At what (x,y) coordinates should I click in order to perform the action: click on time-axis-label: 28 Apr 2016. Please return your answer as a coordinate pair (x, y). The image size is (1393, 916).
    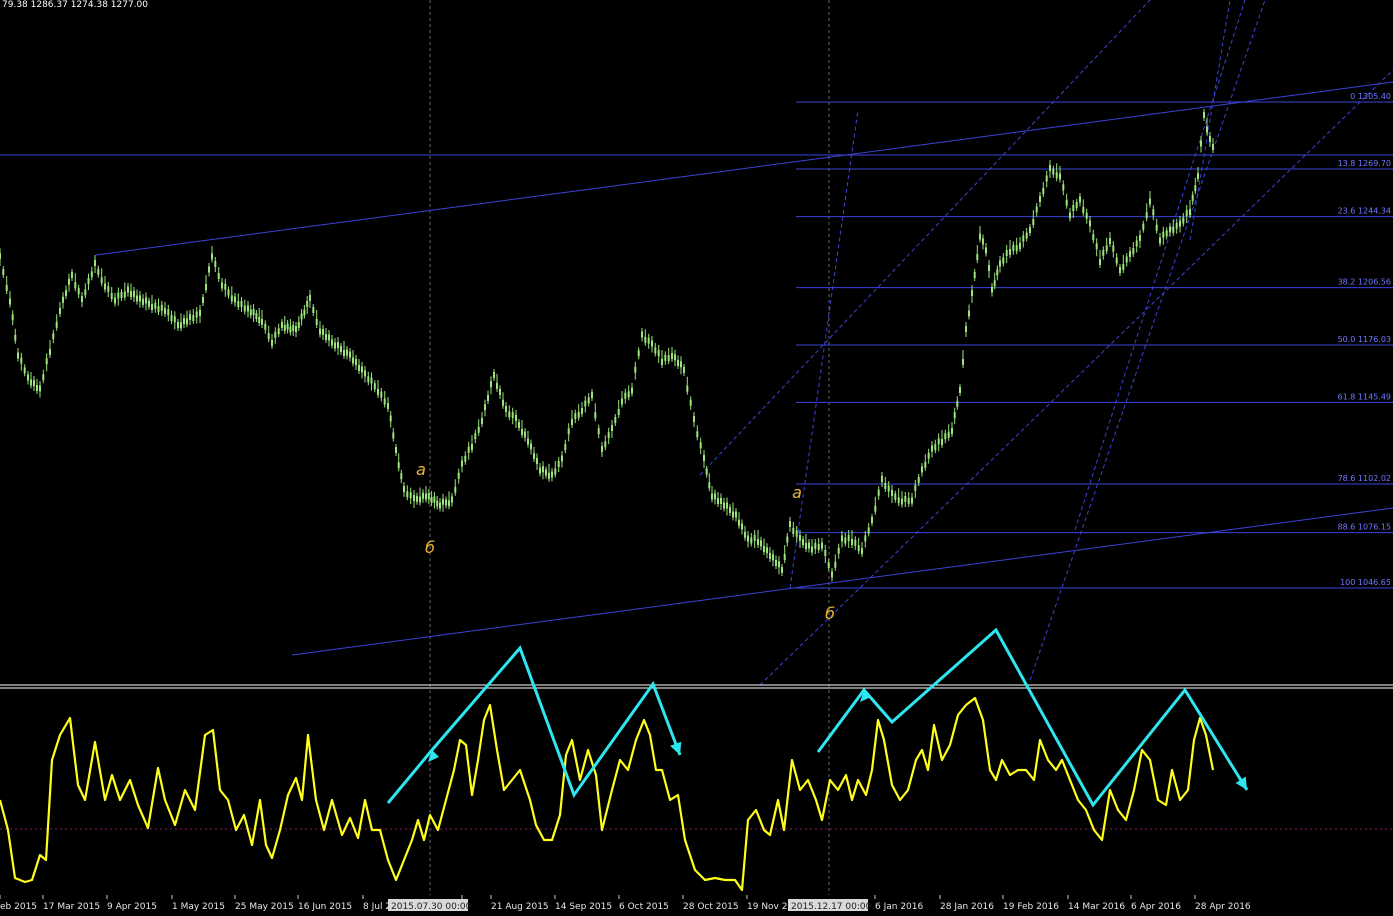
    Looking at the image, I should click on (1223, 907).